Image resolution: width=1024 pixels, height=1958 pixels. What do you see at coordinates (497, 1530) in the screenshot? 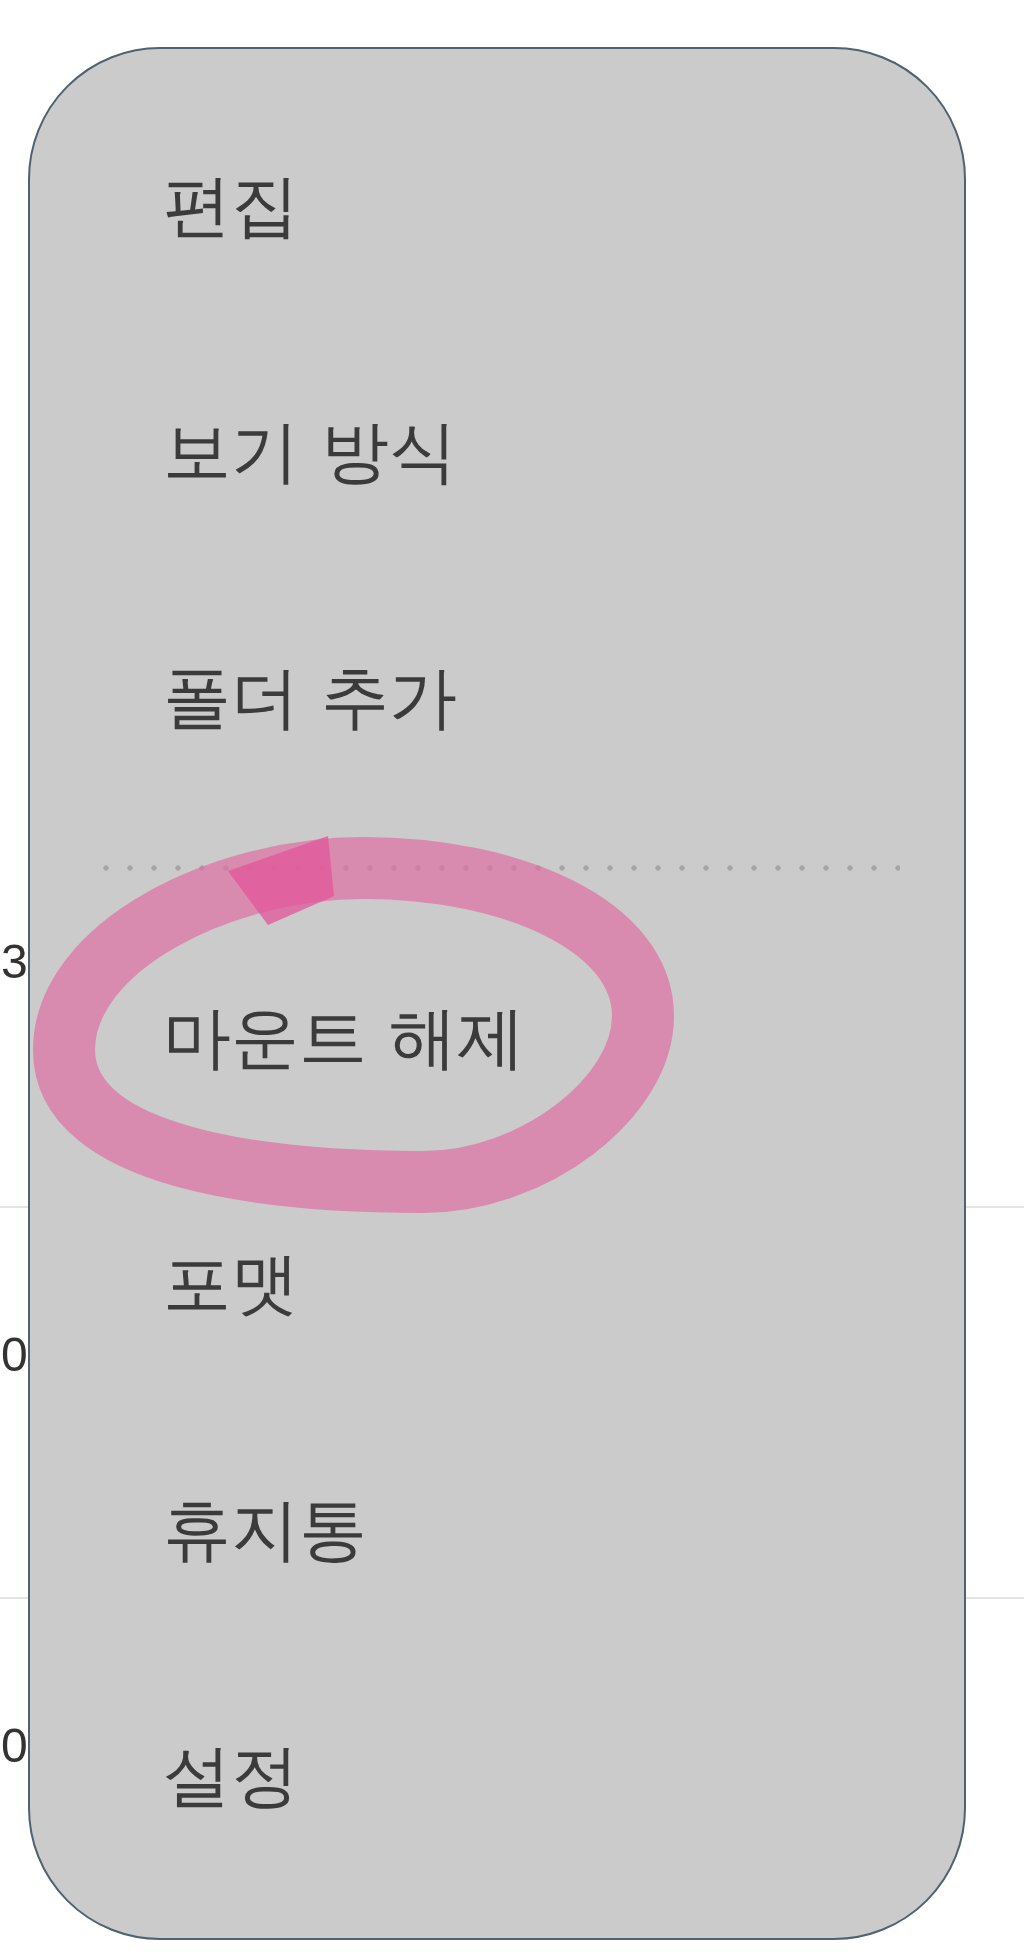
I see `menu-item: 휴지통` at bounding box center [497, 1530].